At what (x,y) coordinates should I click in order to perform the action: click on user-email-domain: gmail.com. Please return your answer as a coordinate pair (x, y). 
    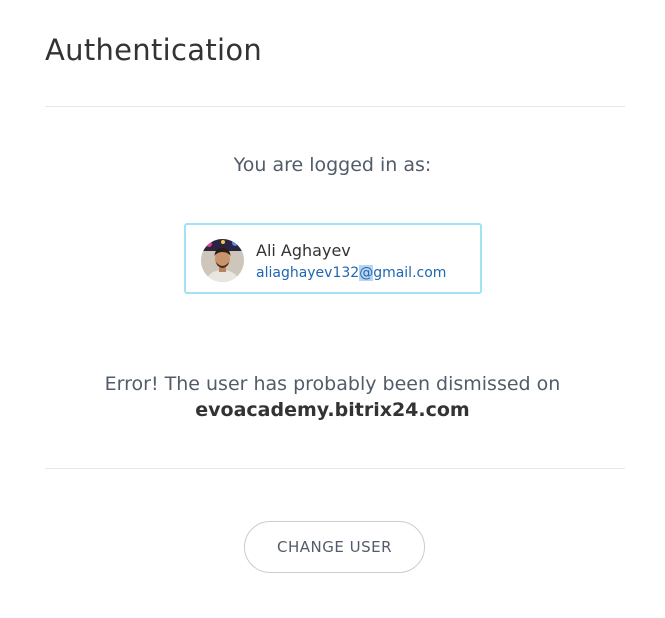
    Looking at the image, I should click on (410, 273).